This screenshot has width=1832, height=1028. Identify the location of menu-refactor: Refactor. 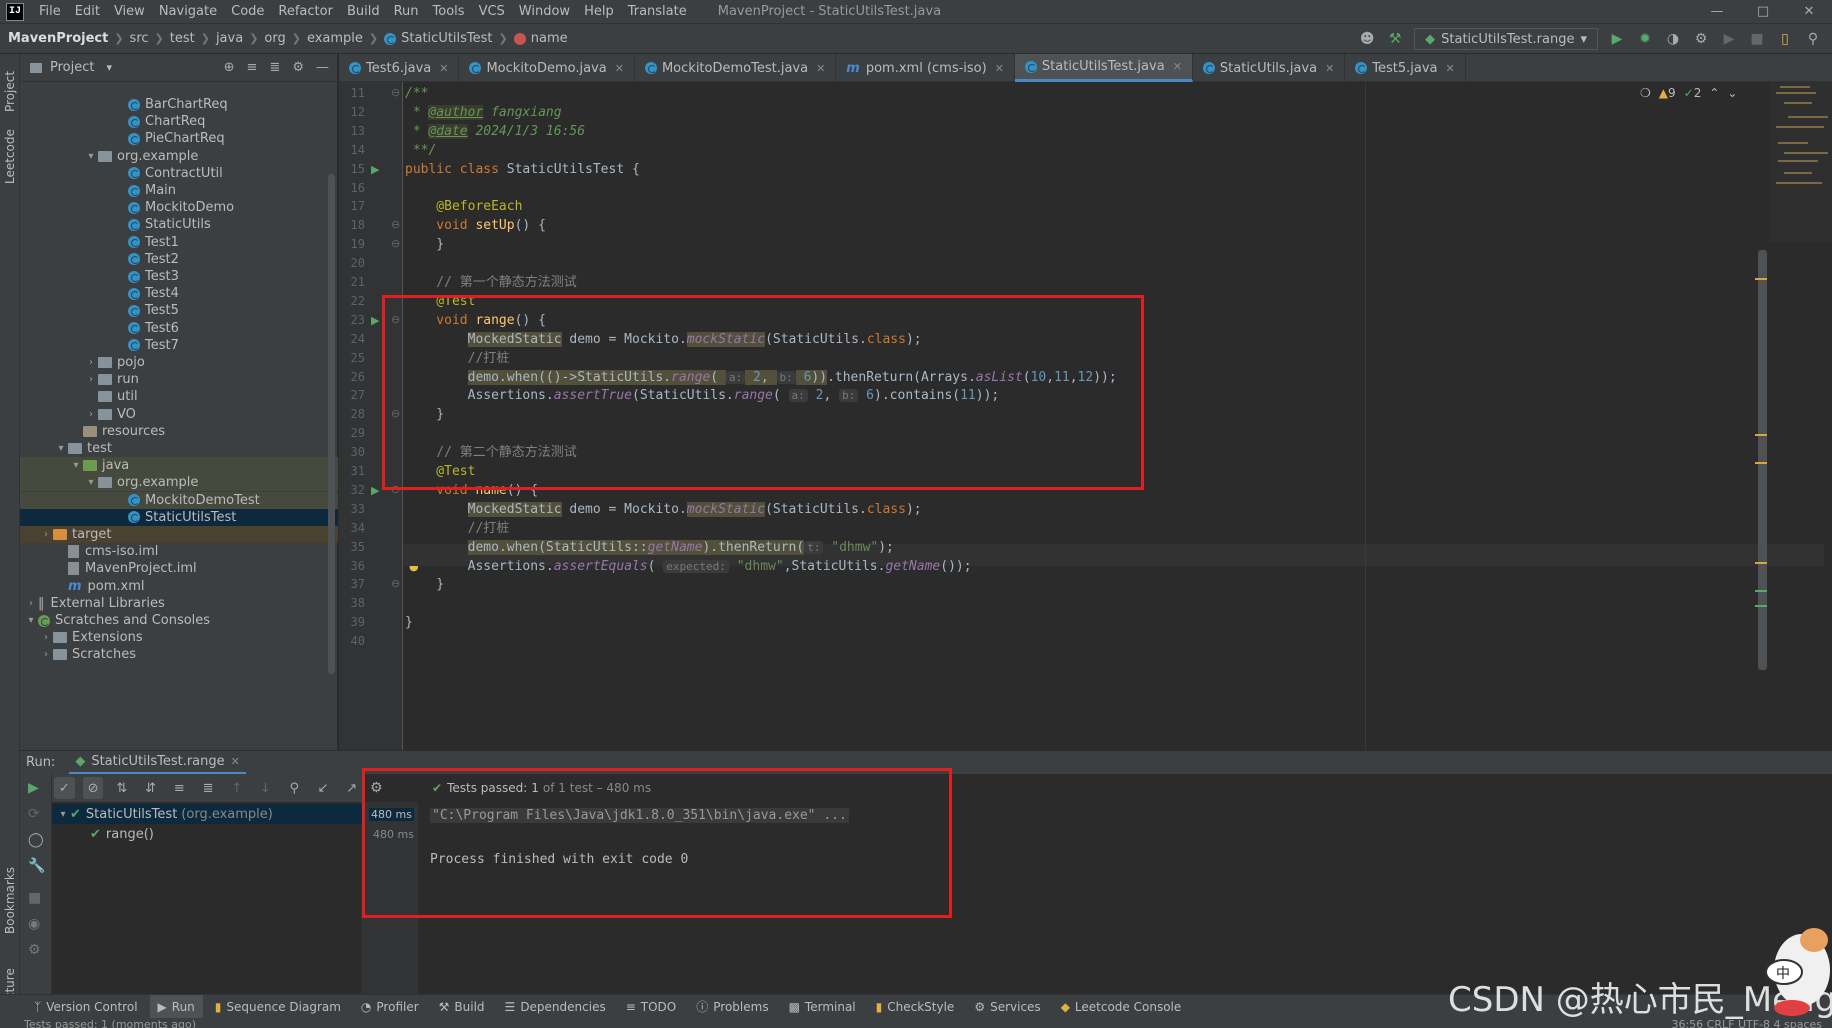
(305, 12).